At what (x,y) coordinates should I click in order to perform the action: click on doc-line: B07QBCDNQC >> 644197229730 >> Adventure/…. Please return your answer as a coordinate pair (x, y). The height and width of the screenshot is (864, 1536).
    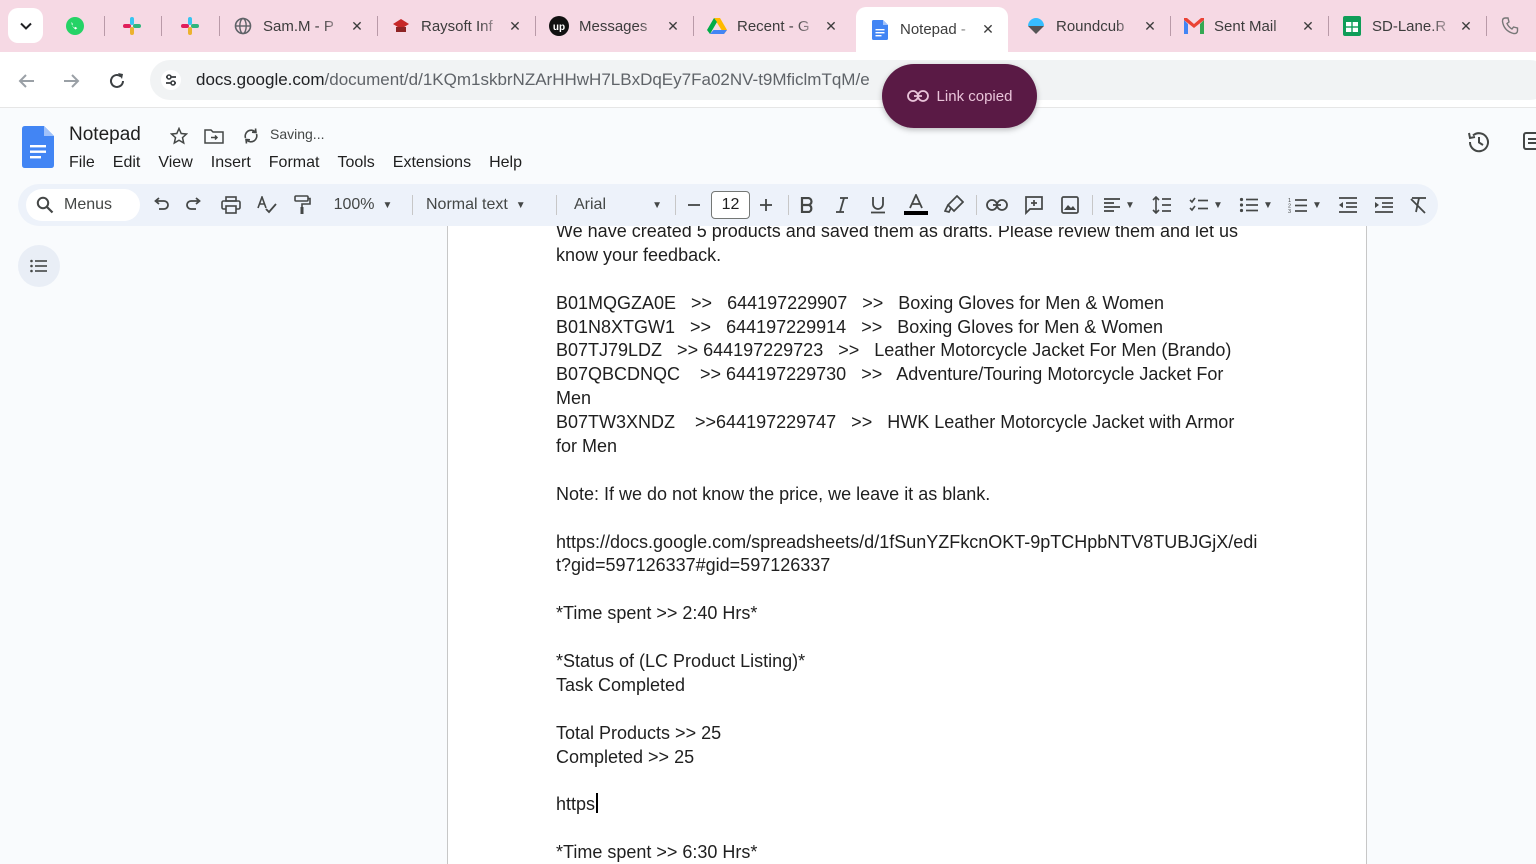
    Looking at the image, I should click on (890, 374).